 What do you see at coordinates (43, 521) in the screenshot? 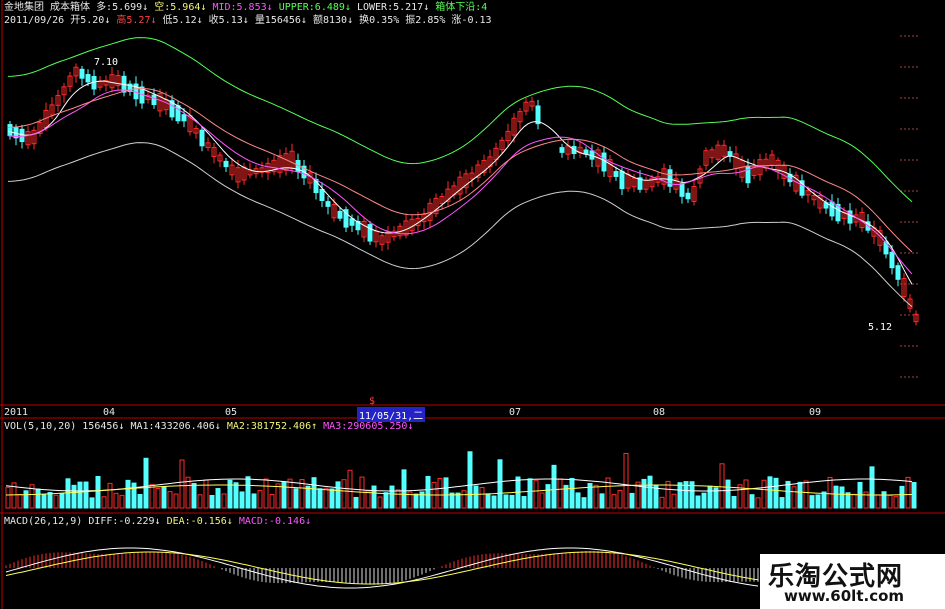
I see `macd-name: MACD(26,12,9)` at bounding box center [43, 521].